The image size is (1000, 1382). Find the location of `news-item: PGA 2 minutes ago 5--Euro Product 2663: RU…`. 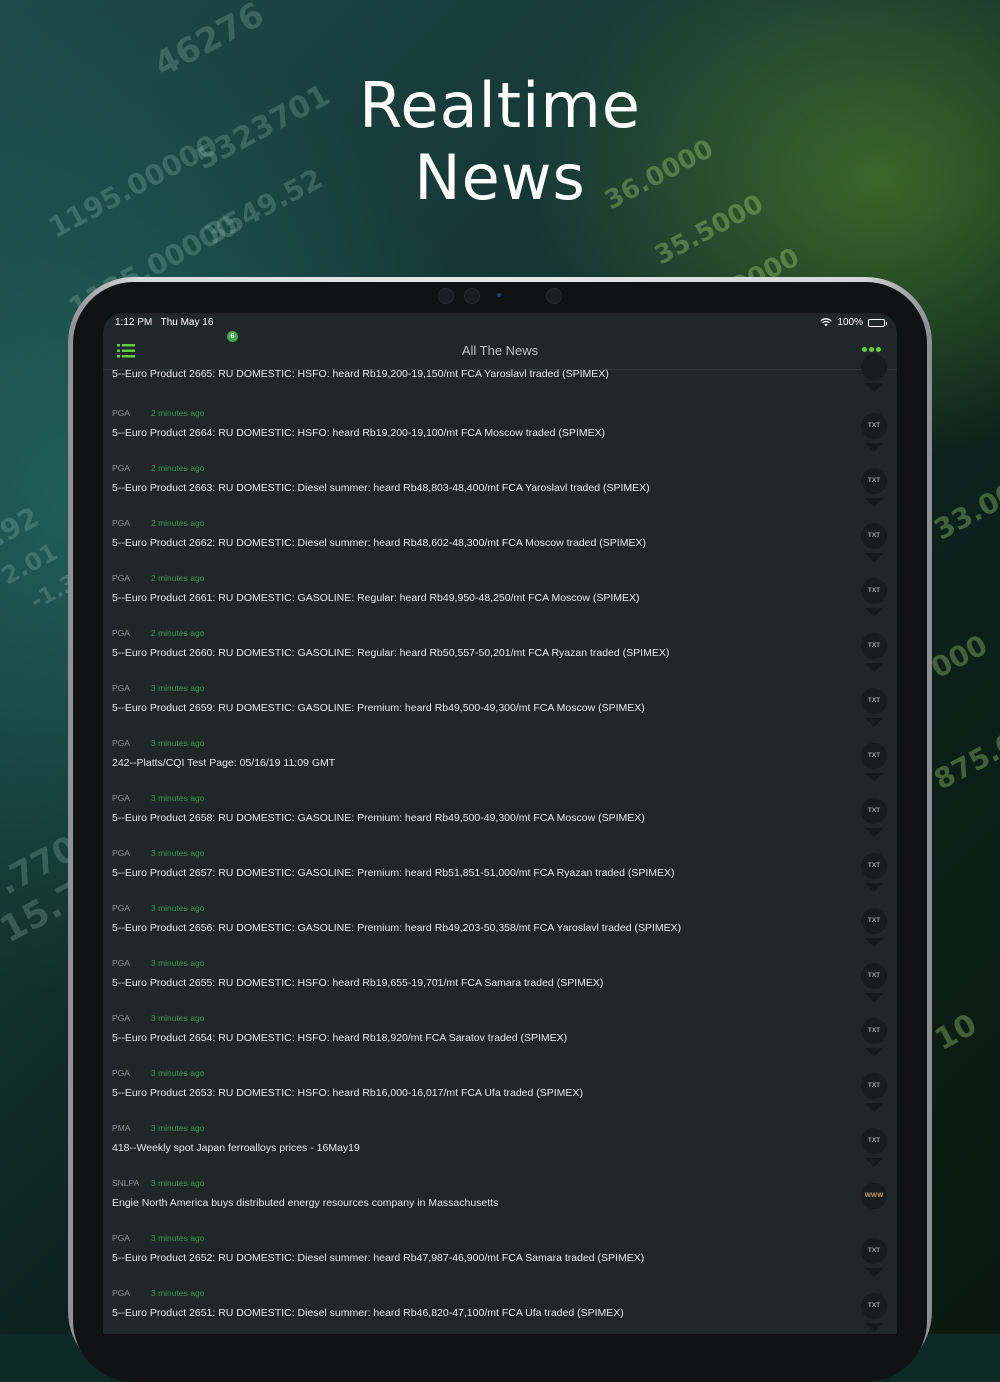

news-item: PGA 2 minutes ago 5--Euro Product 2663: RU… is located at coordinates (500, 490).